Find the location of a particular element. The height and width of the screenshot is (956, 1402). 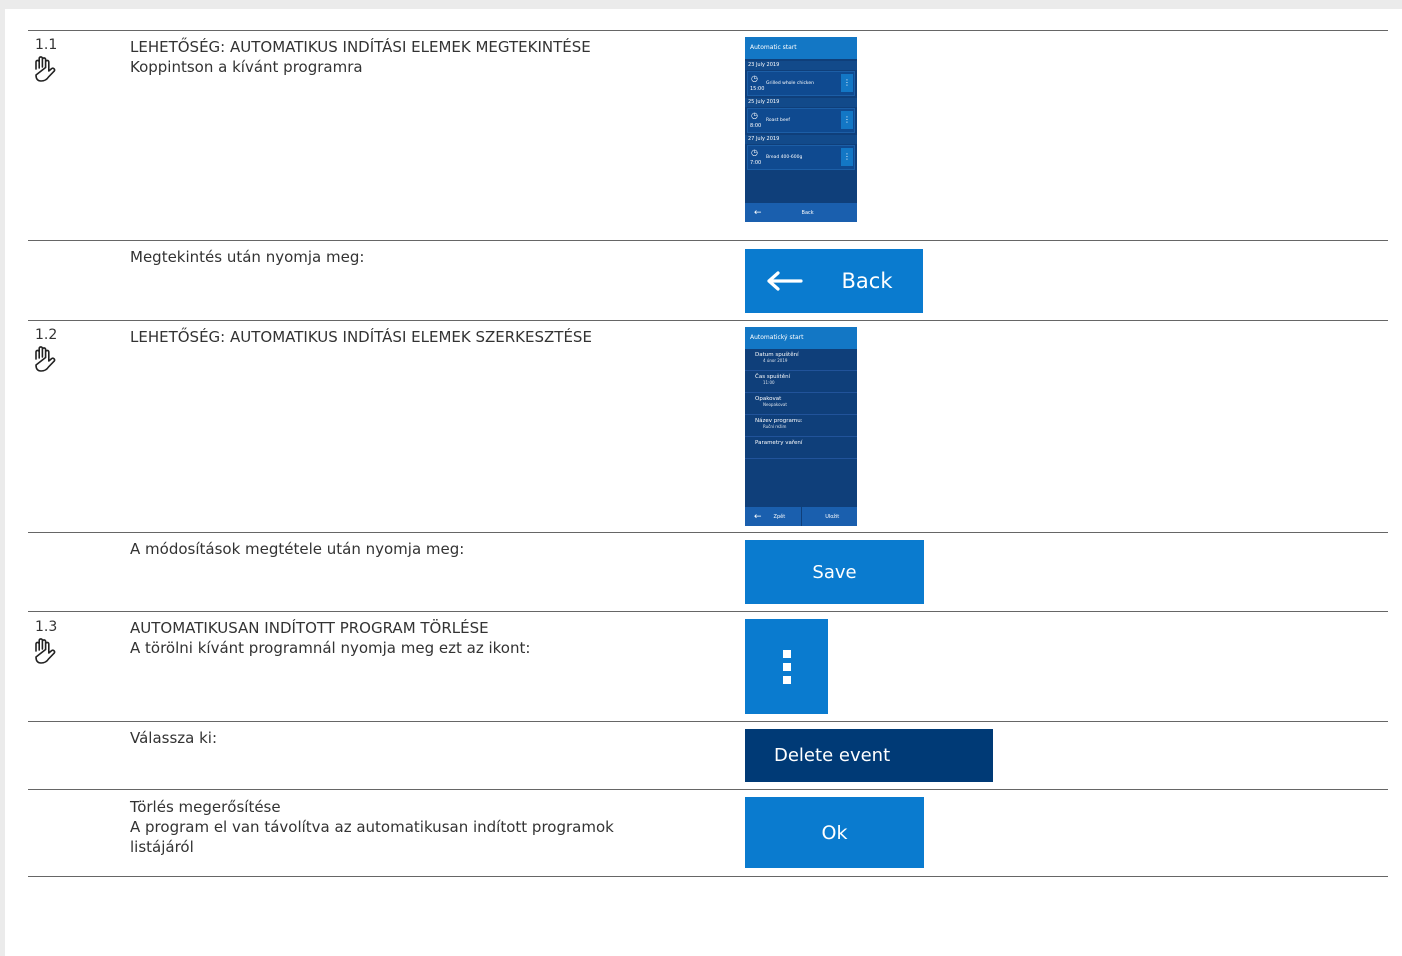

delete-event-button: Delete event is located at coordinates (869, 755).